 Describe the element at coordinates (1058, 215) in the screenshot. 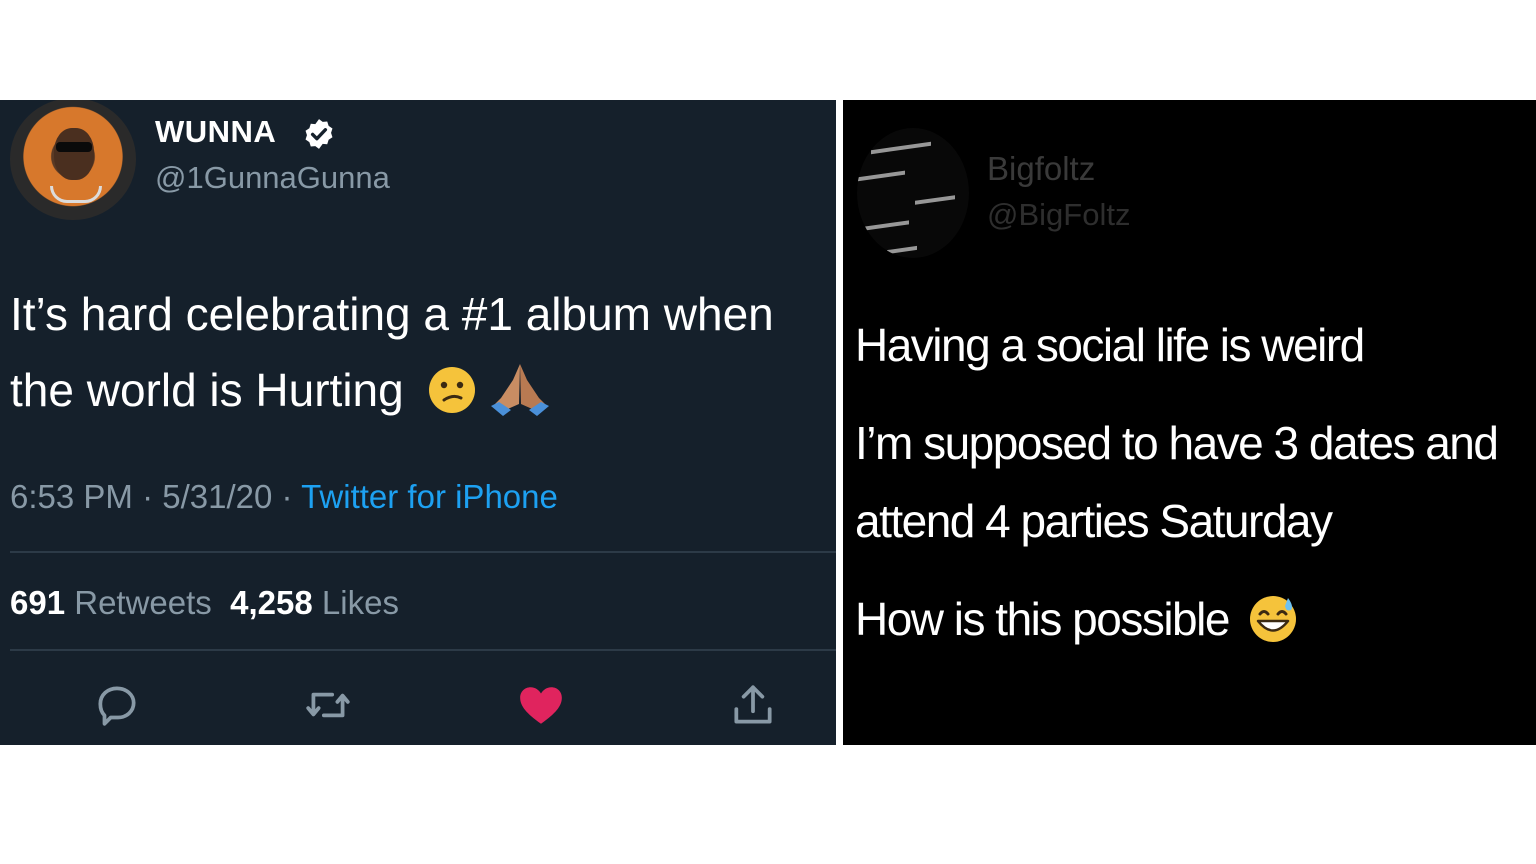

I see `user-handle: @BigFoltz` at that location.